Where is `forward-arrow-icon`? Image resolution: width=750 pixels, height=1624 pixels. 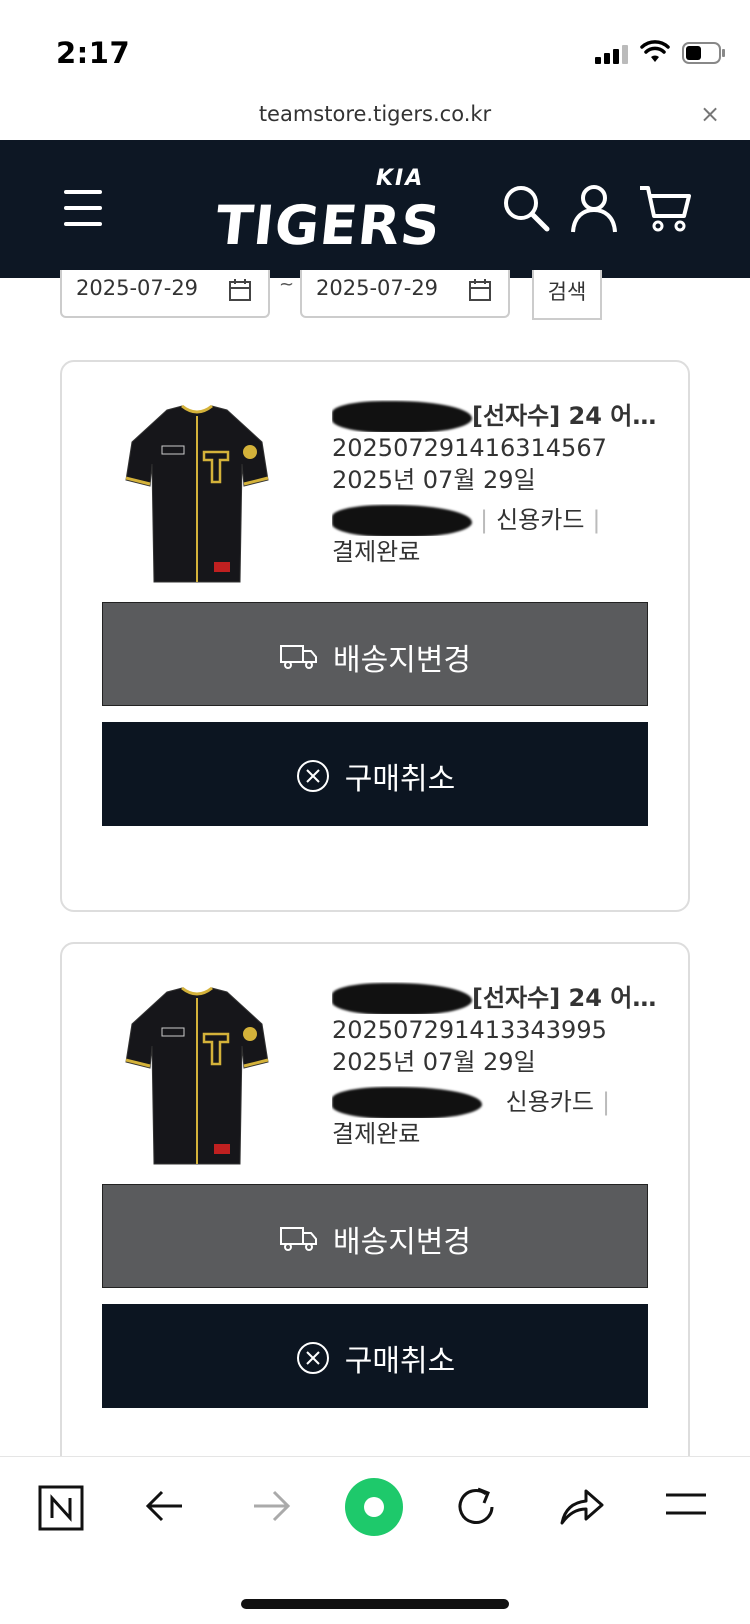 forward-arrow-icon is located at coordinates (271, 1506).